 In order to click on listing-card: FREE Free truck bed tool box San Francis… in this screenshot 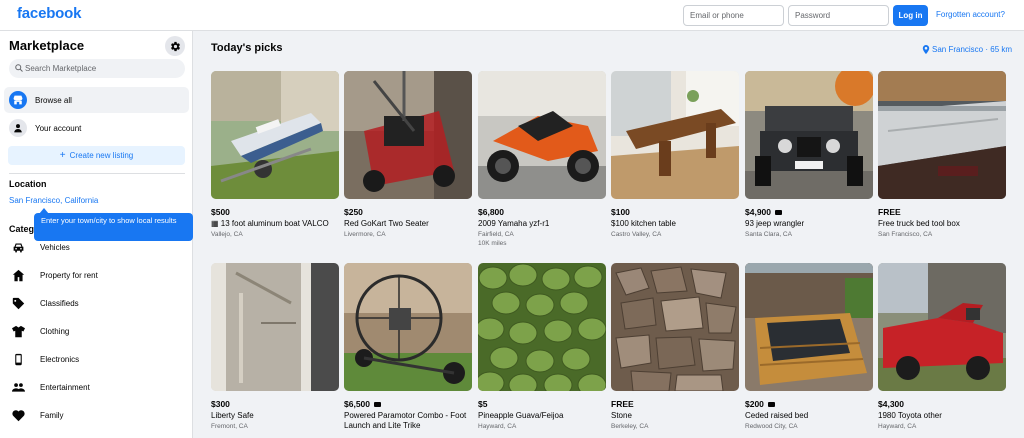, I will do `click(942, 154)`.